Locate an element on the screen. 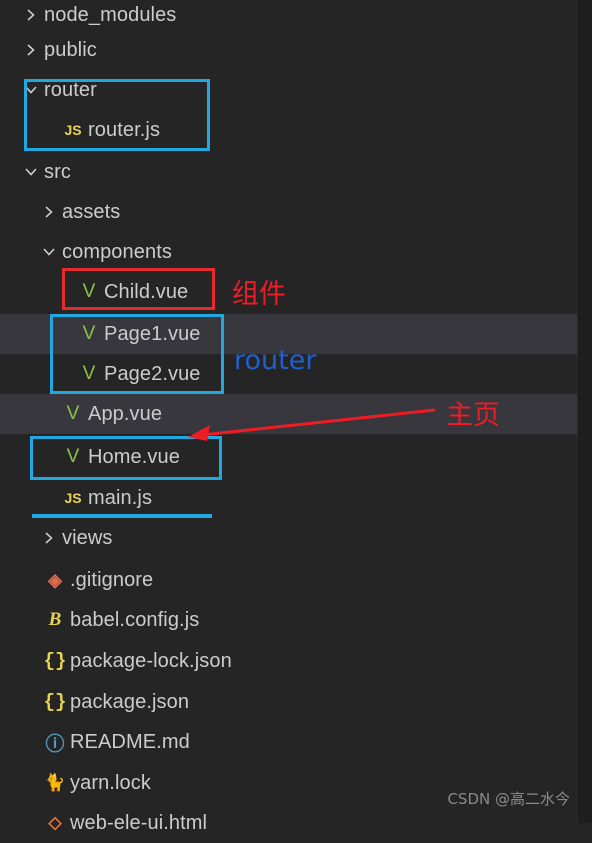 Image resolution: width=592 pixels, height=843 pixels. tree-row: components is located at coordinates (289, 252).